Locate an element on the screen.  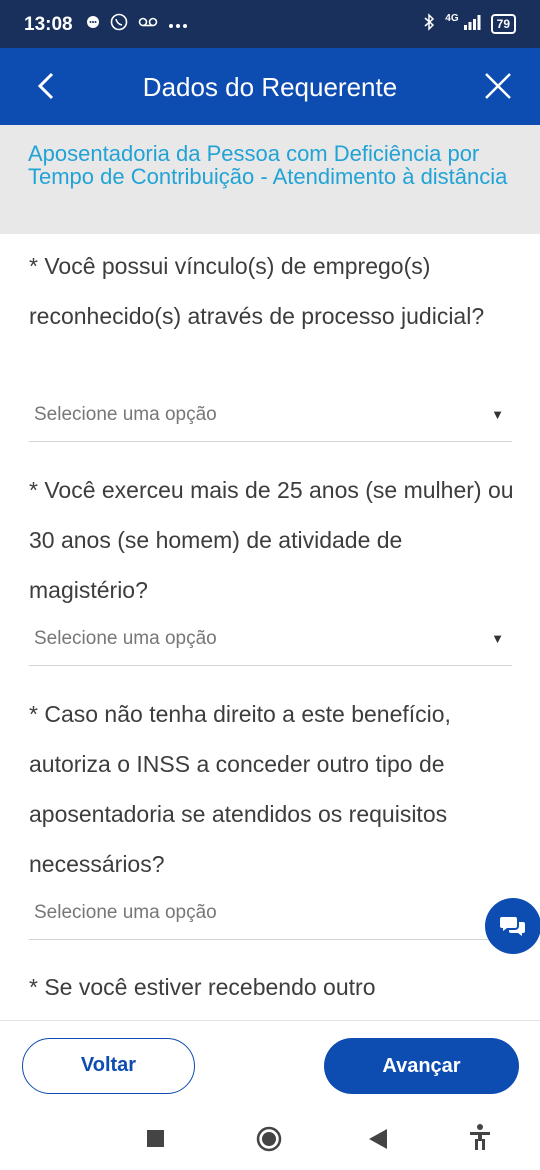
signal-icon is located at coordinates (472, 23).